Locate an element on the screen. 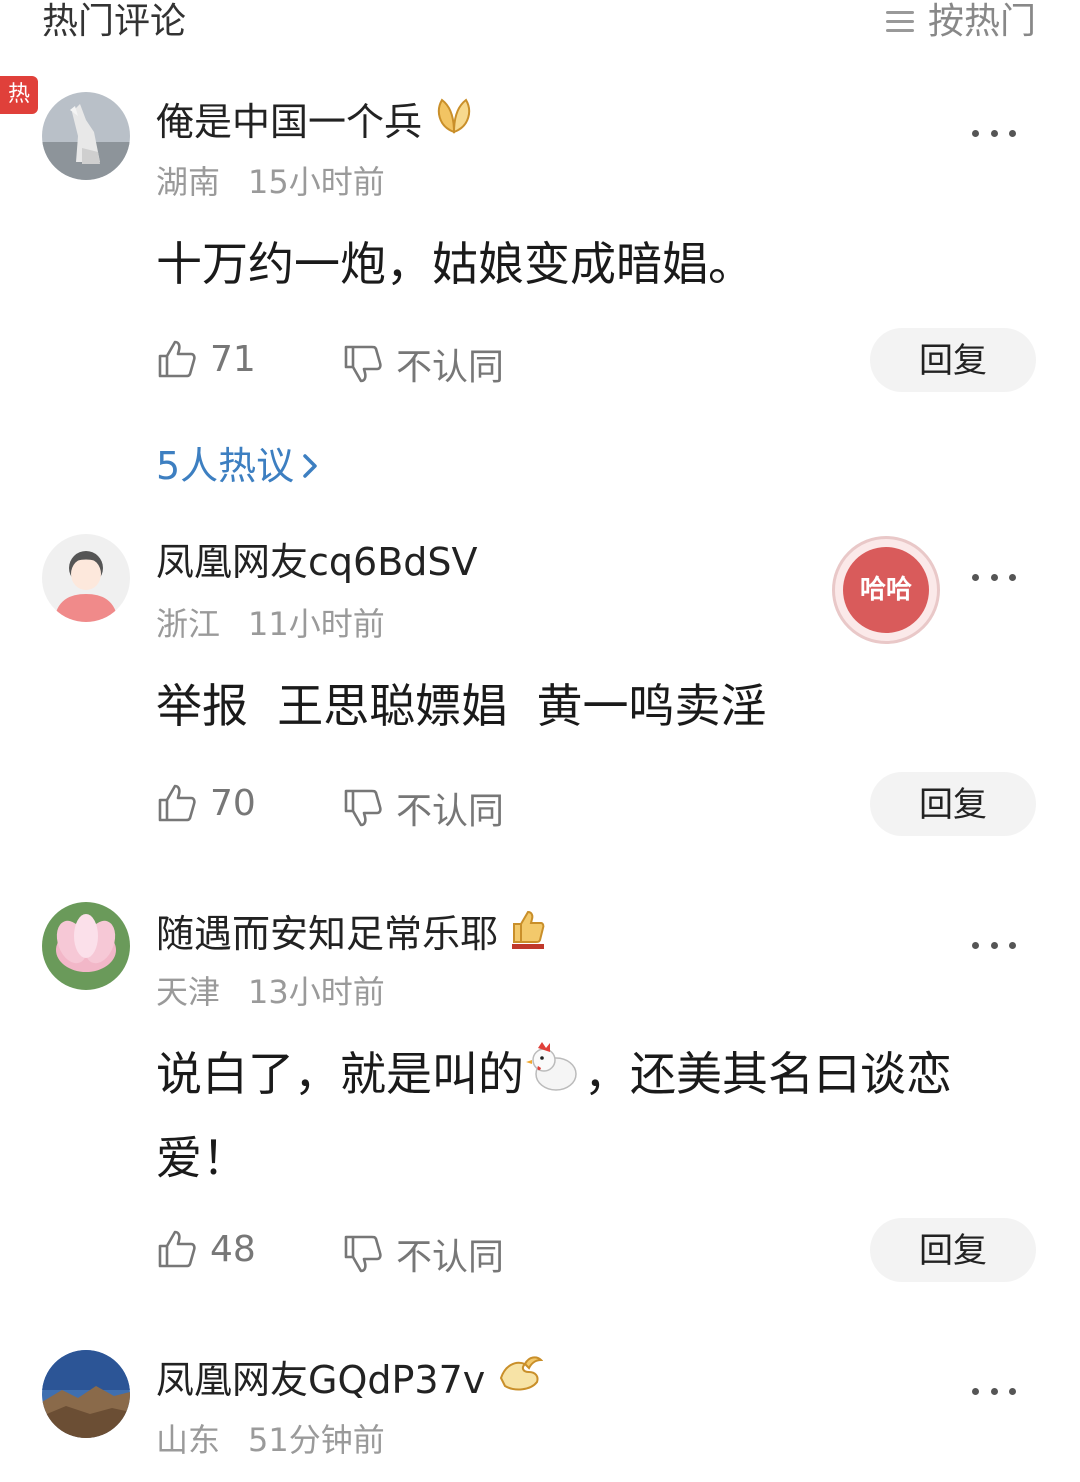  comment-meta: 浙江 11小时前 is located at coordinates (270, 624).